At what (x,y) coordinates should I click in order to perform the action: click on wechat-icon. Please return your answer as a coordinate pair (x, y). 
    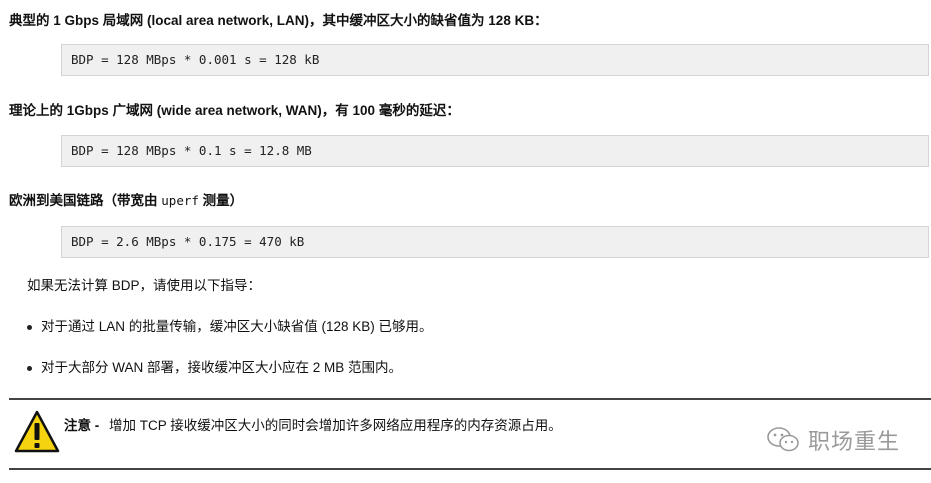
    Looking at the image, I should click on (783, 439).